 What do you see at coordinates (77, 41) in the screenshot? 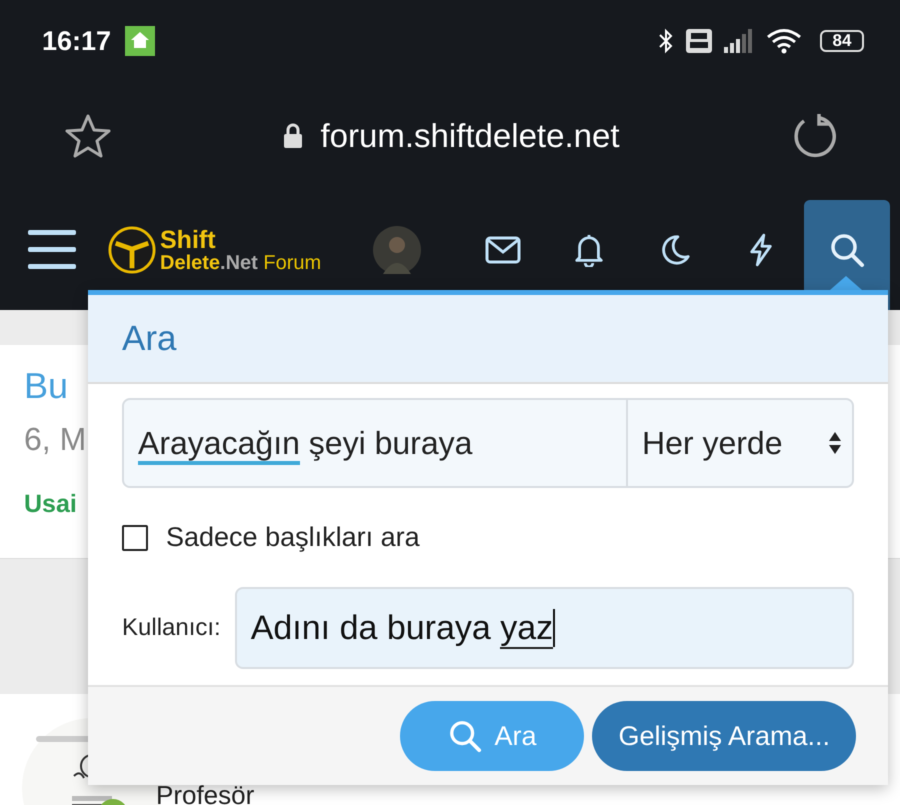
I see `clock-time: 16:17` at bounding box center [77, 41].